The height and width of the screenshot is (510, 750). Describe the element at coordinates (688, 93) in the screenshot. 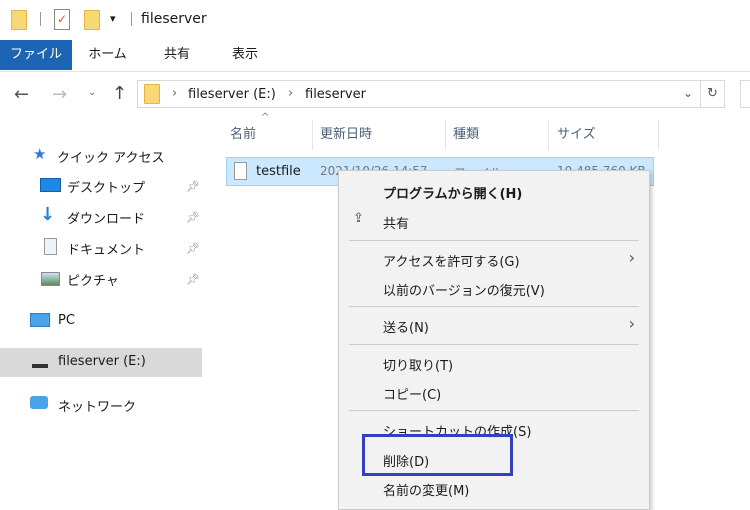

I see `address-dropdown-icon: ⌄` at that location.